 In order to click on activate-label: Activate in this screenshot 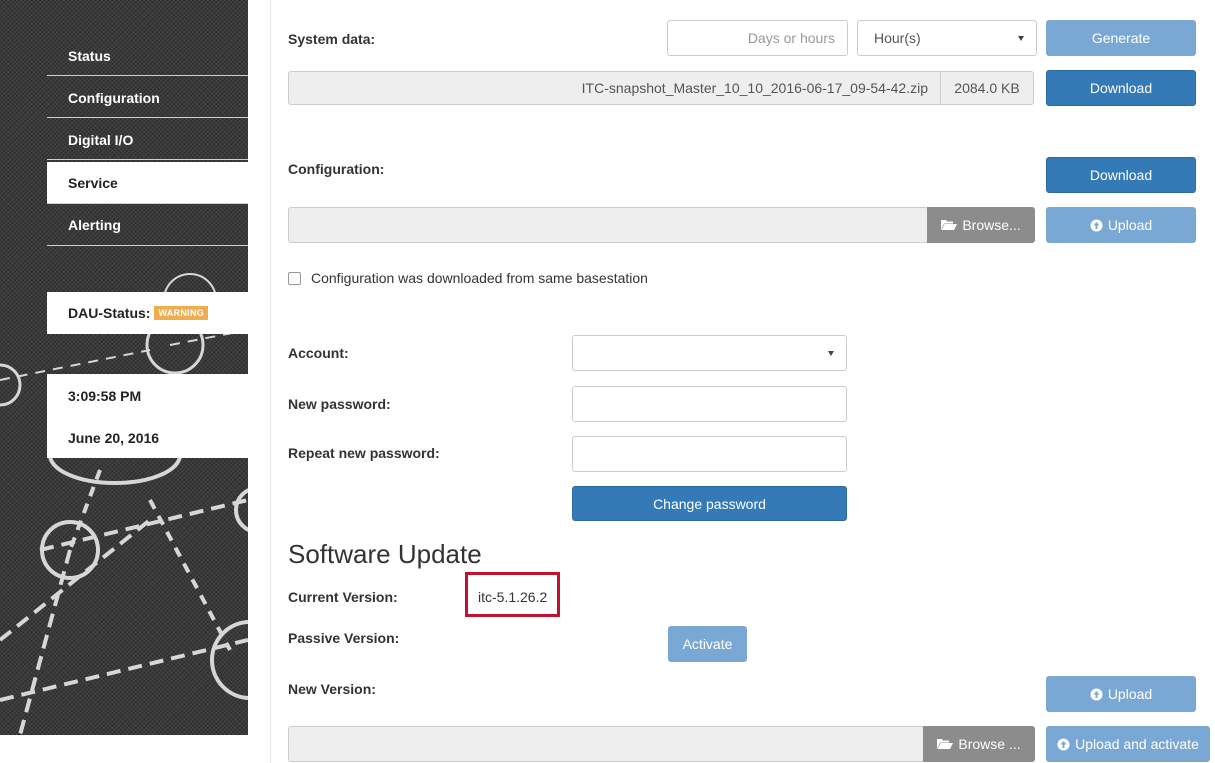, I will do `click(707, 644)`.